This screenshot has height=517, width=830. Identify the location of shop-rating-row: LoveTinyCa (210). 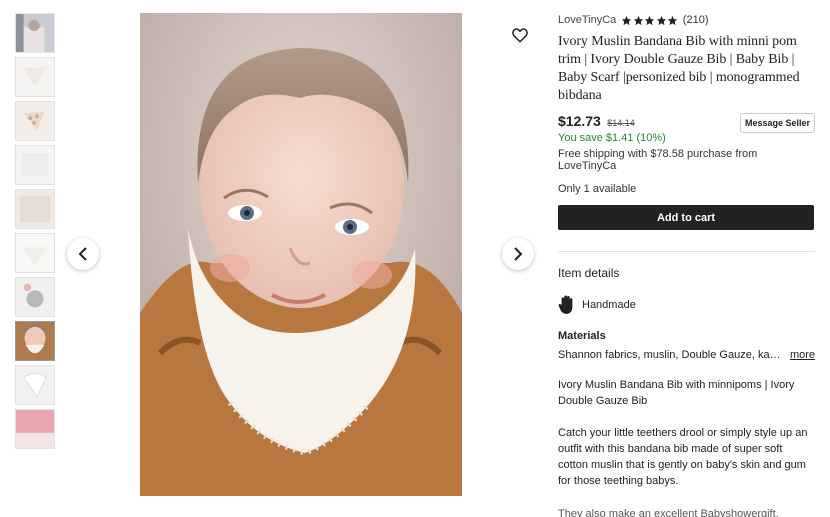
(686, 20).